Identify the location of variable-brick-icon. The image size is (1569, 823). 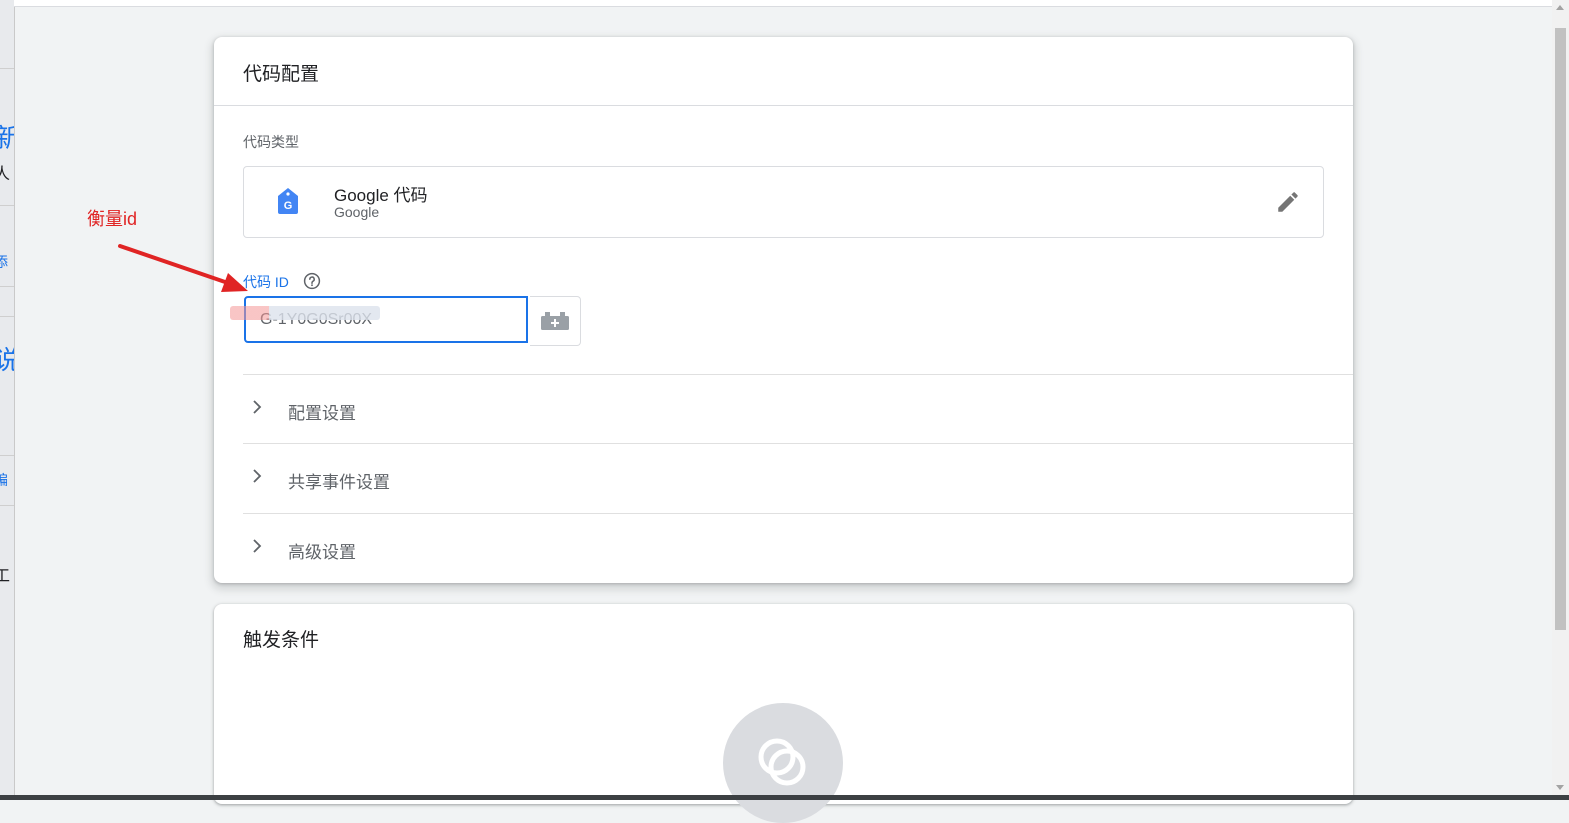
(555, 321).